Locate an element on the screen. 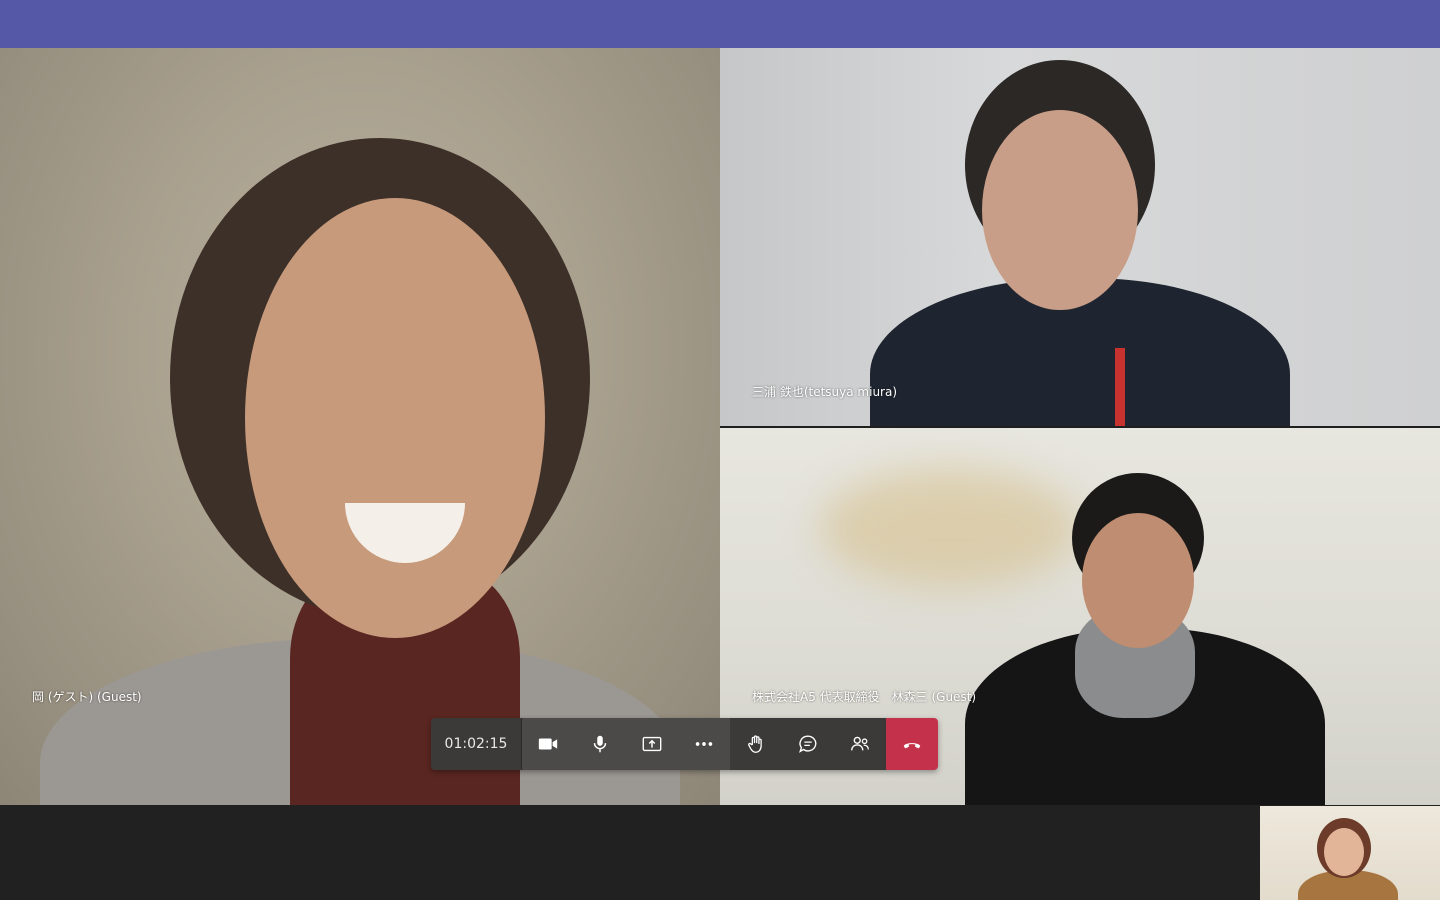  chat-button is located at coordinates (808, 744).